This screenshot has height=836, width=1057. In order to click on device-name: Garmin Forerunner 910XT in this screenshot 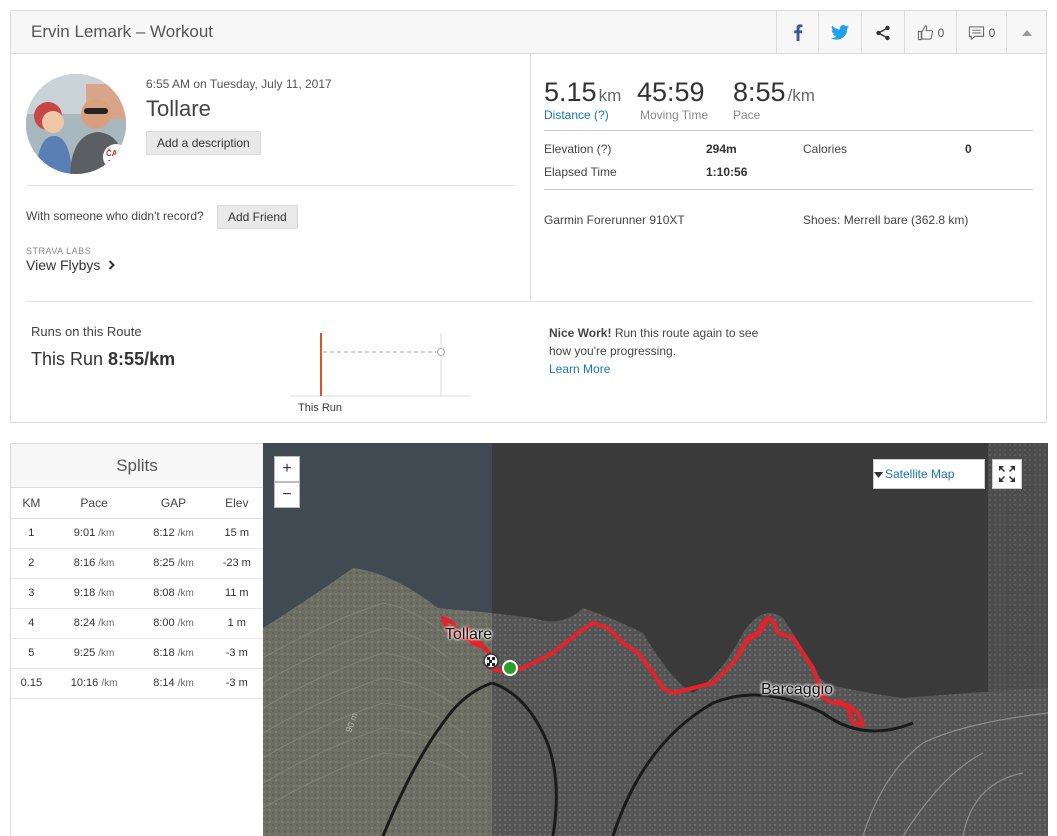, I will do `click(614, 220)`.